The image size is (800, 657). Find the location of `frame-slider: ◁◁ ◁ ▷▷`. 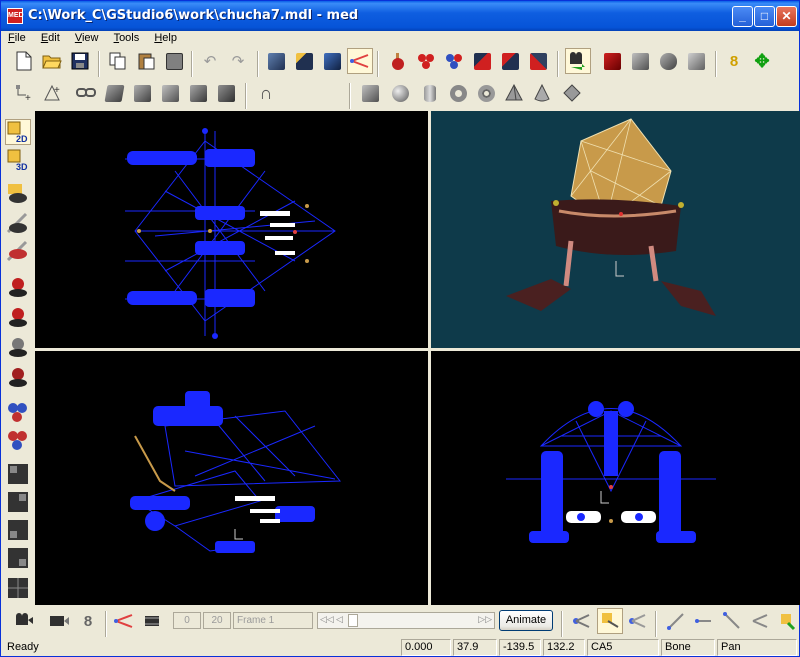

frame-slider: ◁◁ ◁ ▷▷ is located at coordinates (406, 620).